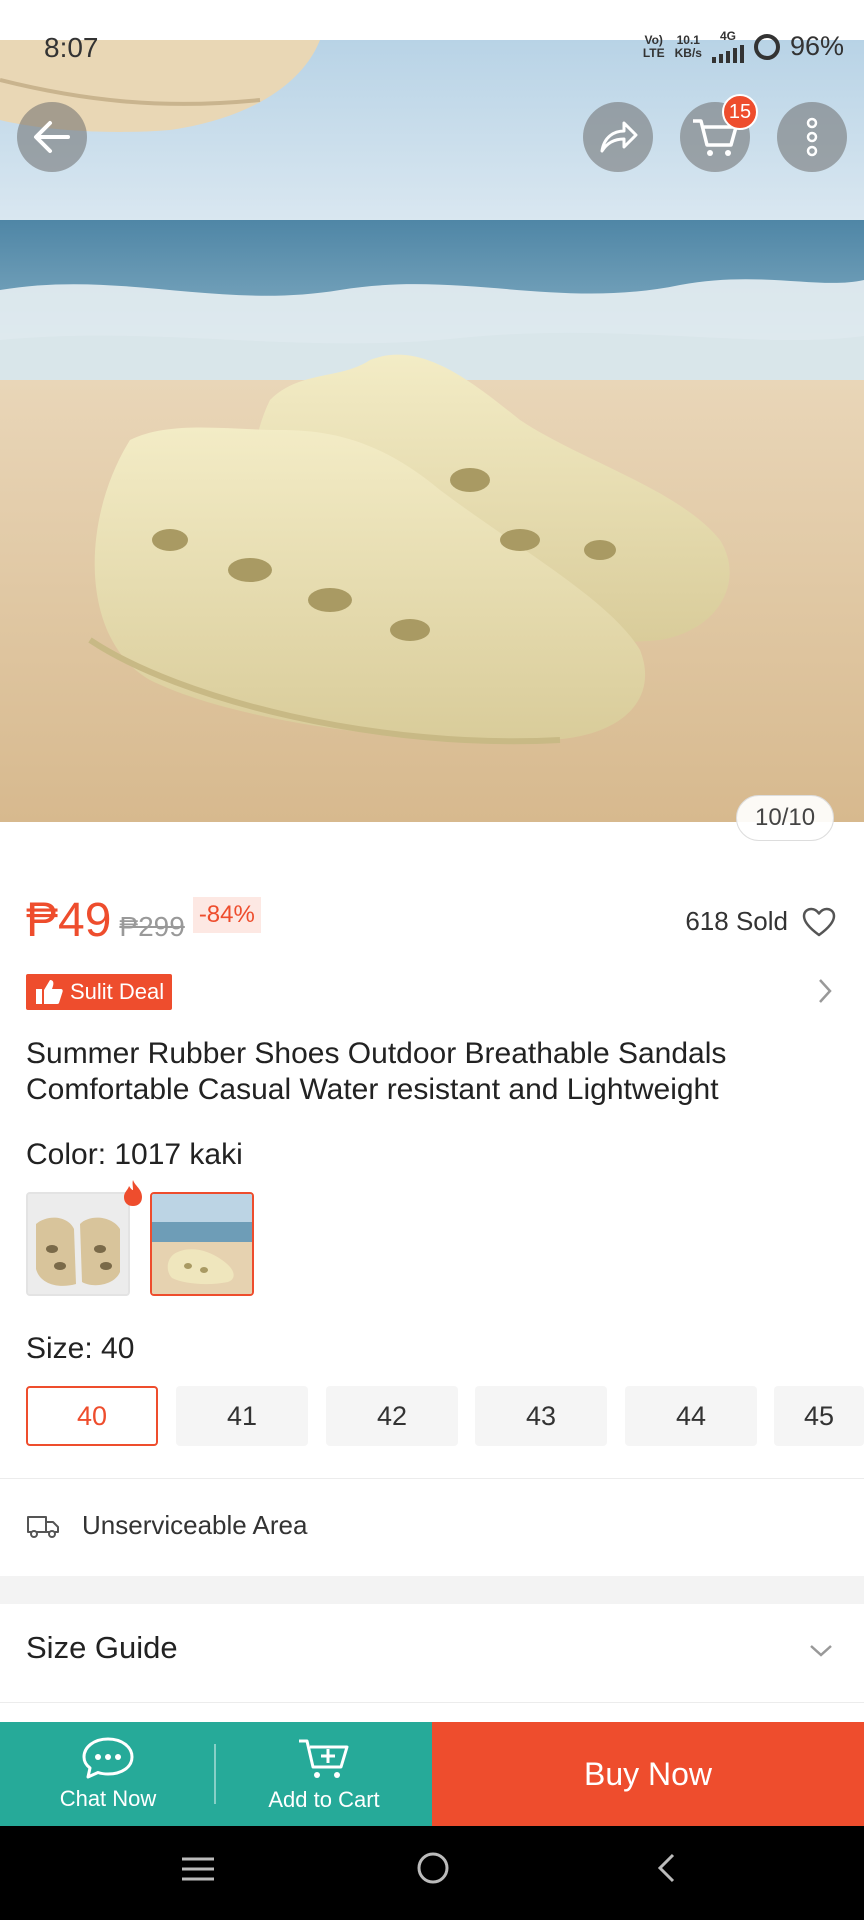 This screenshot has height=1920, width=864. What do you see at coordinates (198, 1869) in the screenshot?
I see `menu-icon` at bounding box center [198, 1869].